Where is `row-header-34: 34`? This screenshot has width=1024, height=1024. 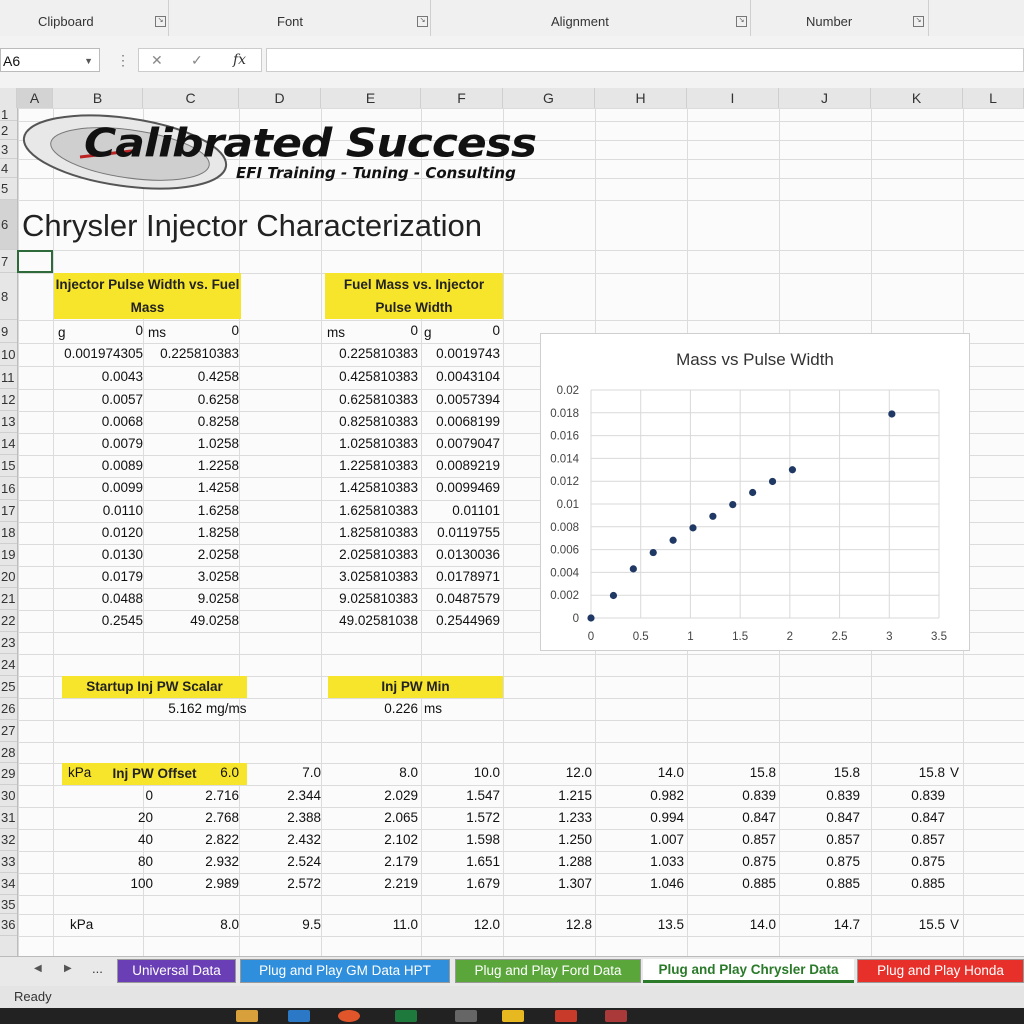
row-header-34: 34 is located at coordinates (8, 884).